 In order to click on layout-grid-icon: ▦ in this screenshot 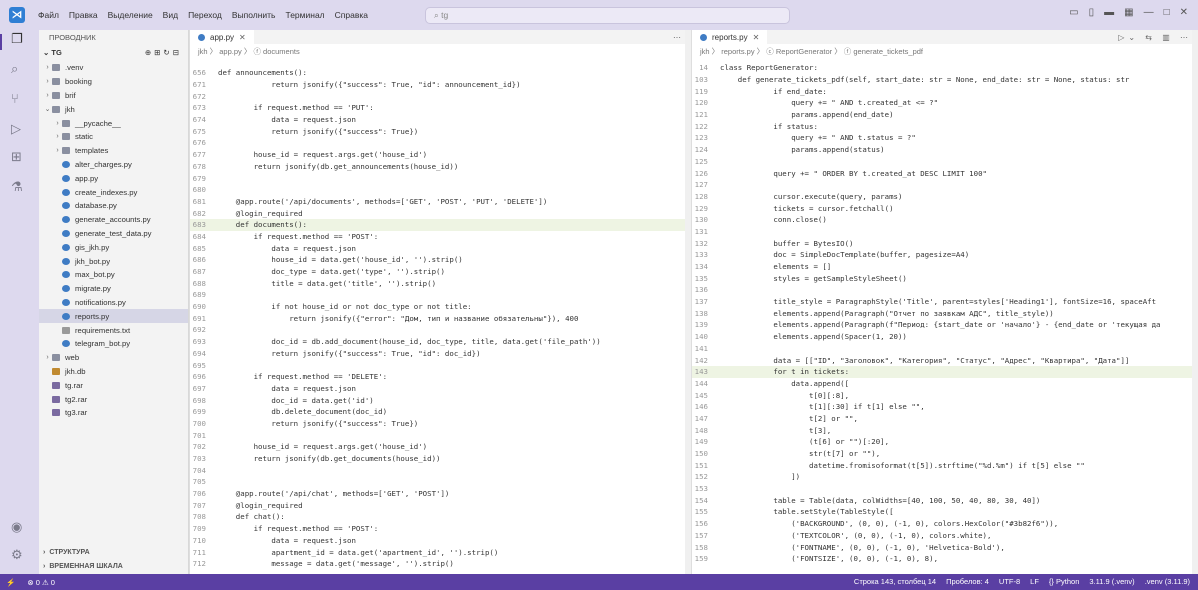, I will do `click(1128, 12)`.